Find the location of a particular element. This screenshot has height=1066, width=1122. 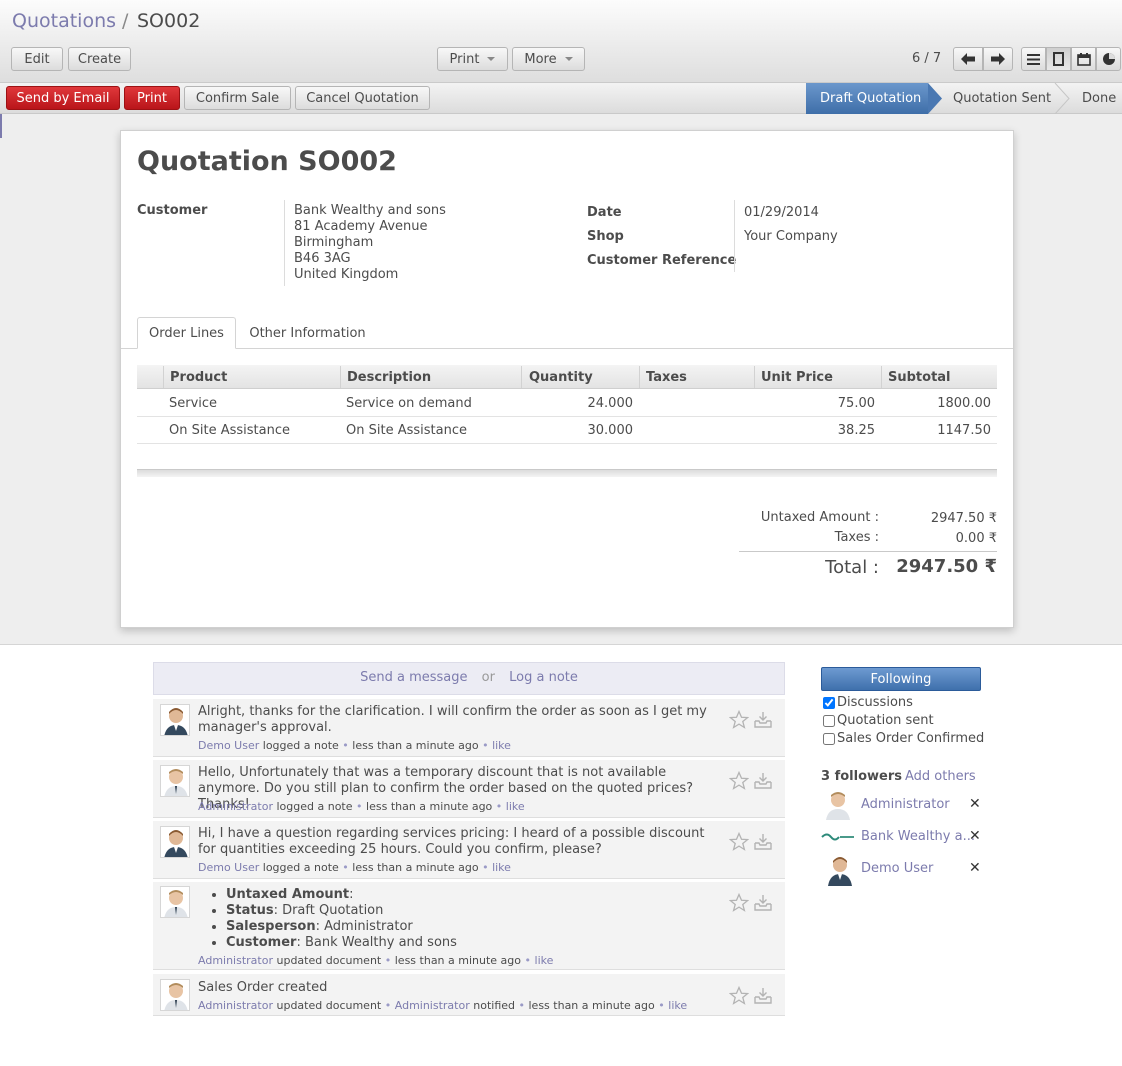

status-sent-label: Quotation Sent is located at coordinates (1002, 98).